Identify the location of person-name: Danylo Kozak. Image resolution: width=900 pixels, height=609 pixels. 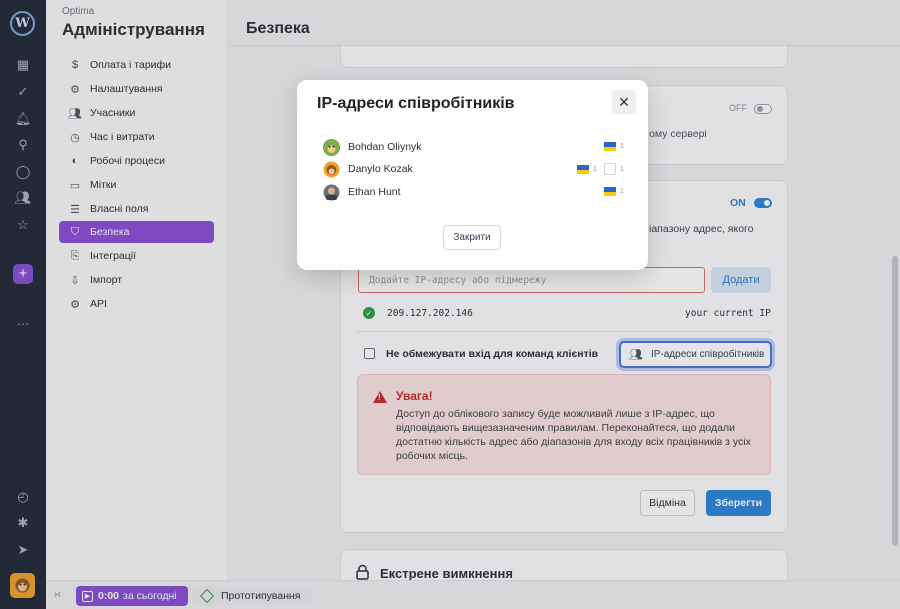
(380, 169).